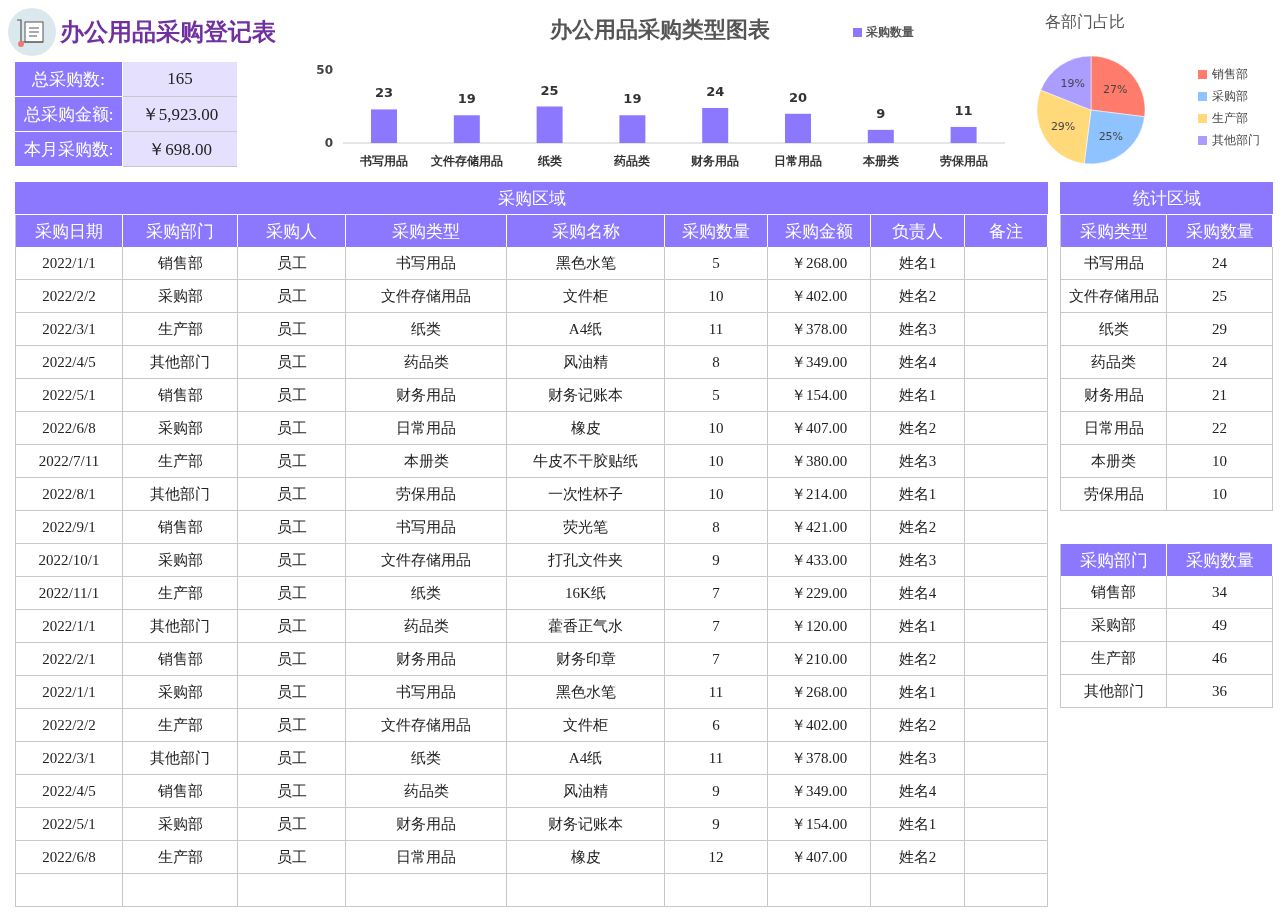 The height and width of the screenshot is (913, 1280). What do you see at coordinates (819, 593) in the screenshot?
I see `table-cell: ￥229.00` at bounding box center [819, 593].